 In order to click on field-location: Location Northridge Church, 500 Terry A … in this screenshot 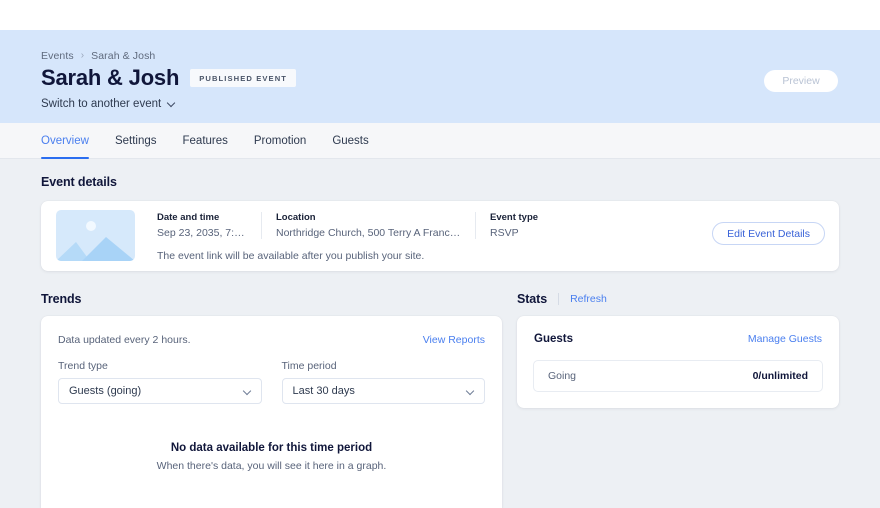, I will do `click(368, 225)`.